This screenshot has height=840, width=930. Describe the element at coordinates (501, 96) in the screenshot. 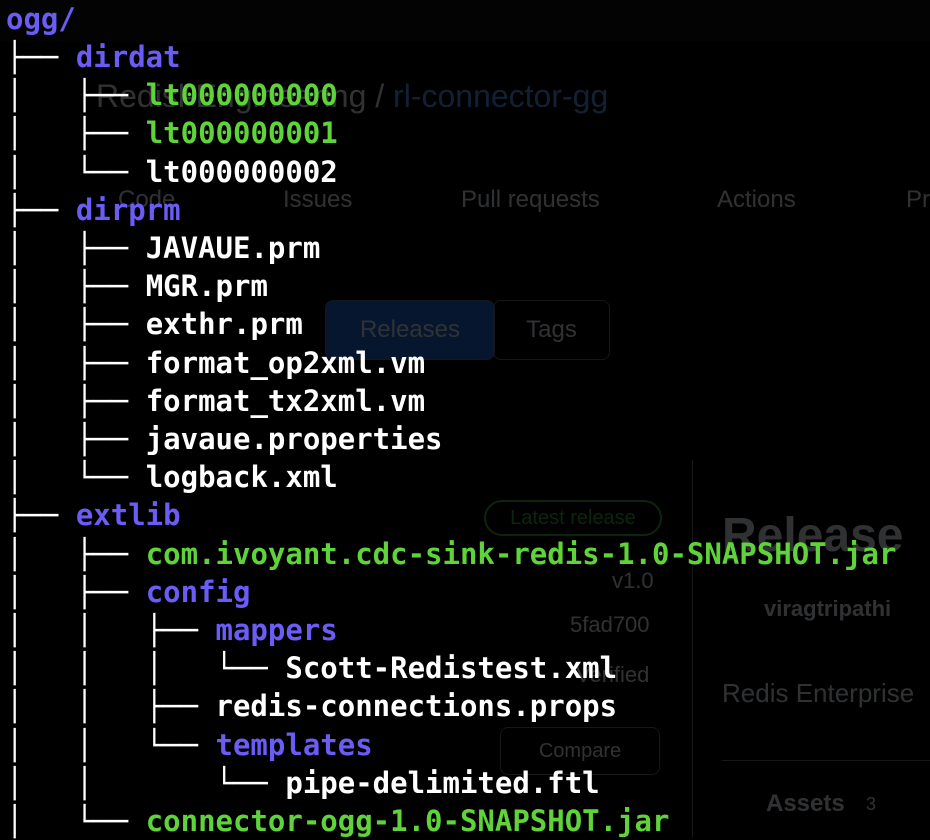

I see `repo-name: rl-connector-gg` at that location.